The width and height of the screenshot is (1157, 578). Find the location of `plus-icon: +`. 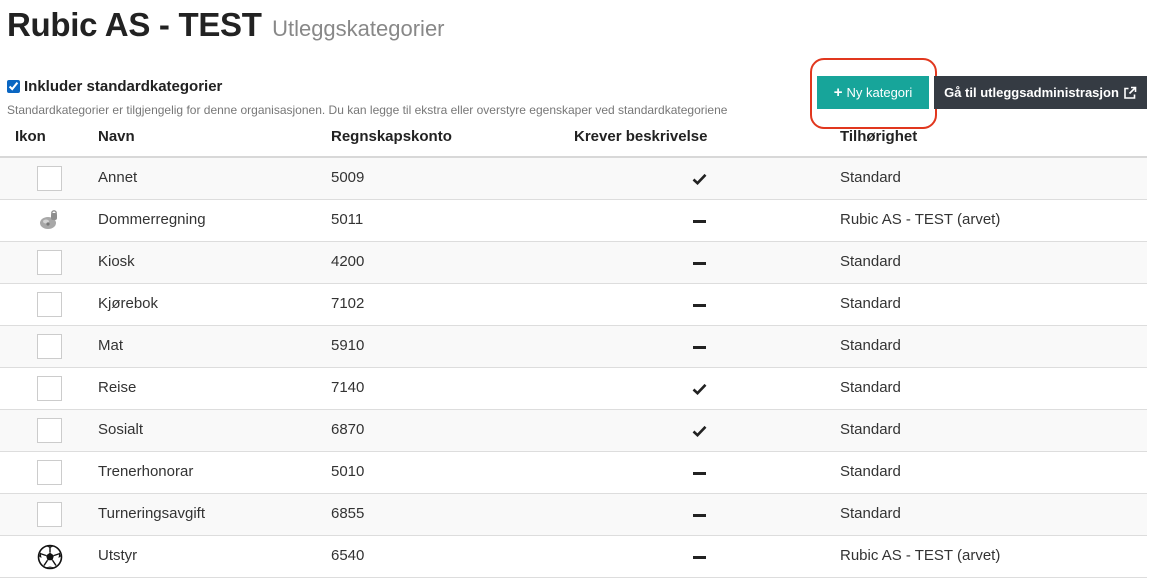

plus-icon: + is located at coordinates (838, 92).